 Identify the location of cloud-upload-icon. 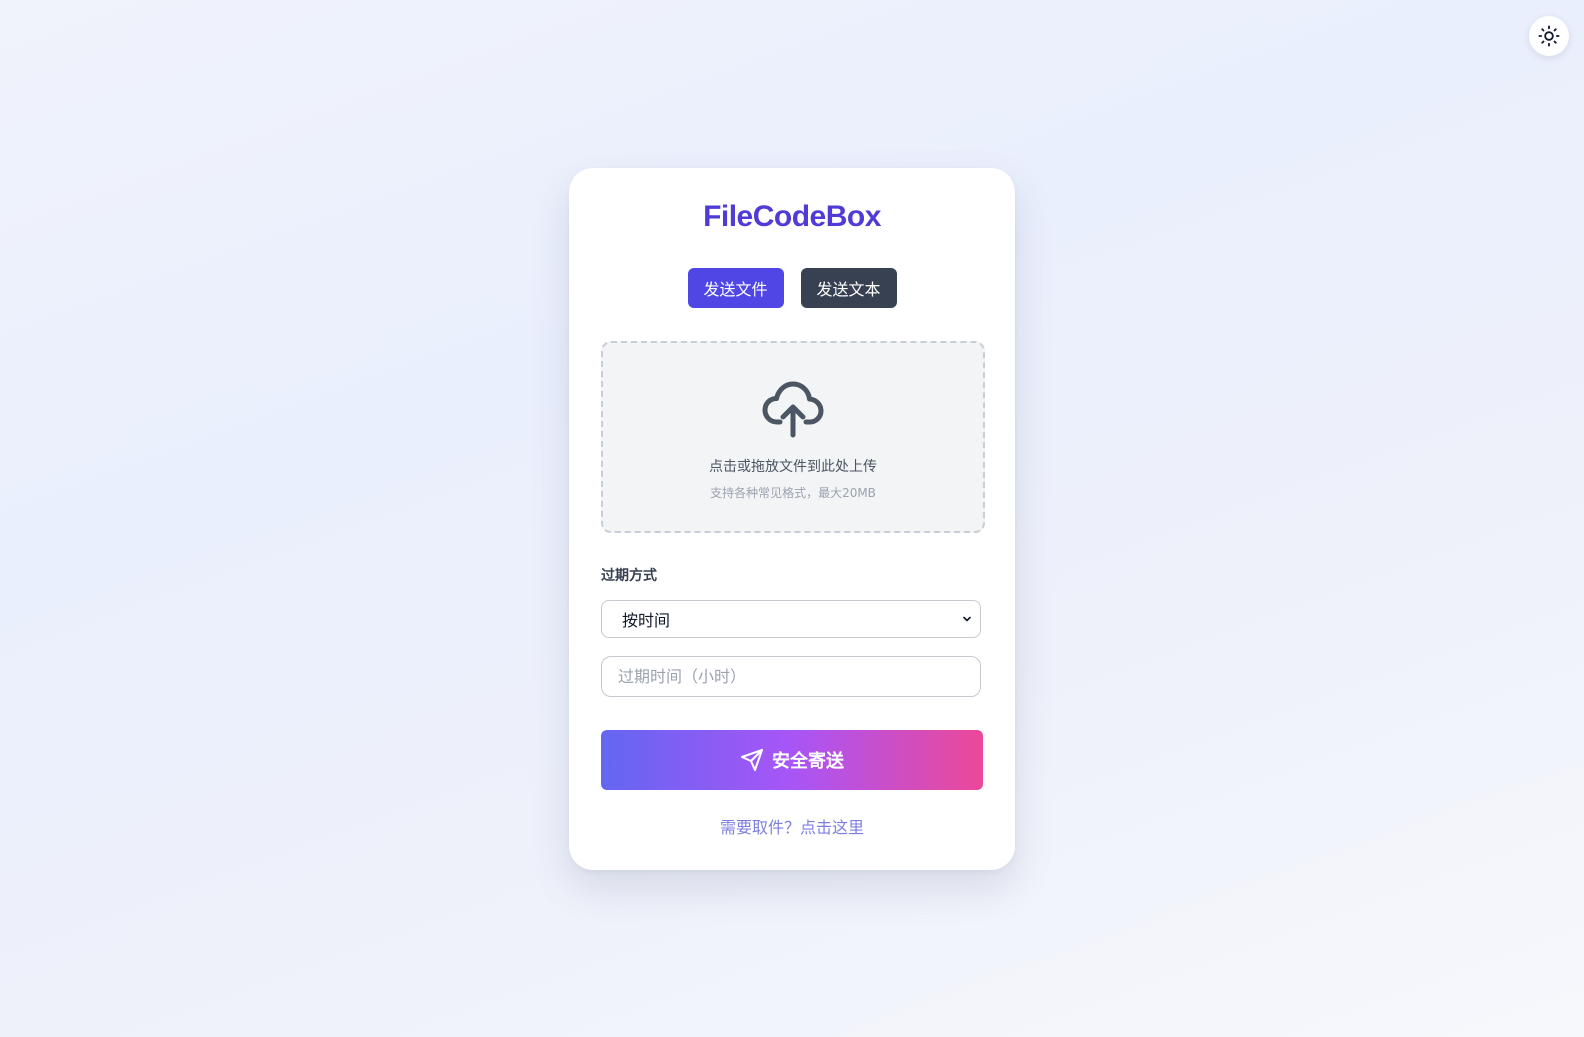
(793, 409).